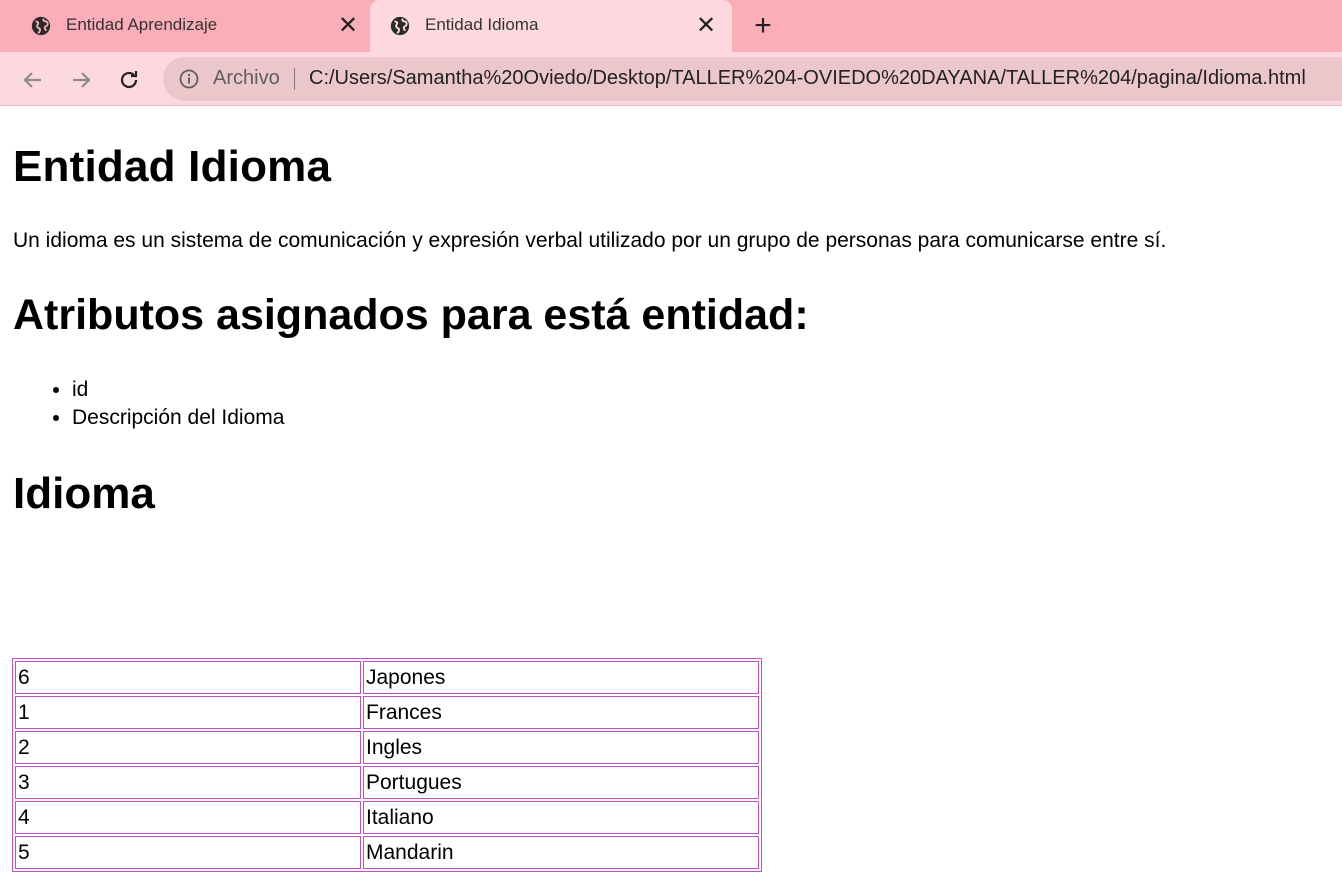 The image size is (1342, 872). I want to click on language-cell: Japones, so click(561, 677).